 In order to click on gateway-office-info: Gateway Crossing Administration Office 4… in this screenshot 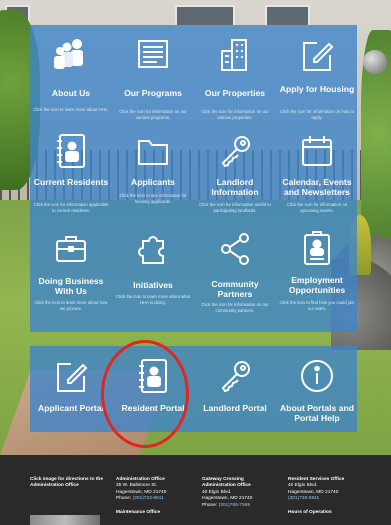, I will do `click(239, 493)`.